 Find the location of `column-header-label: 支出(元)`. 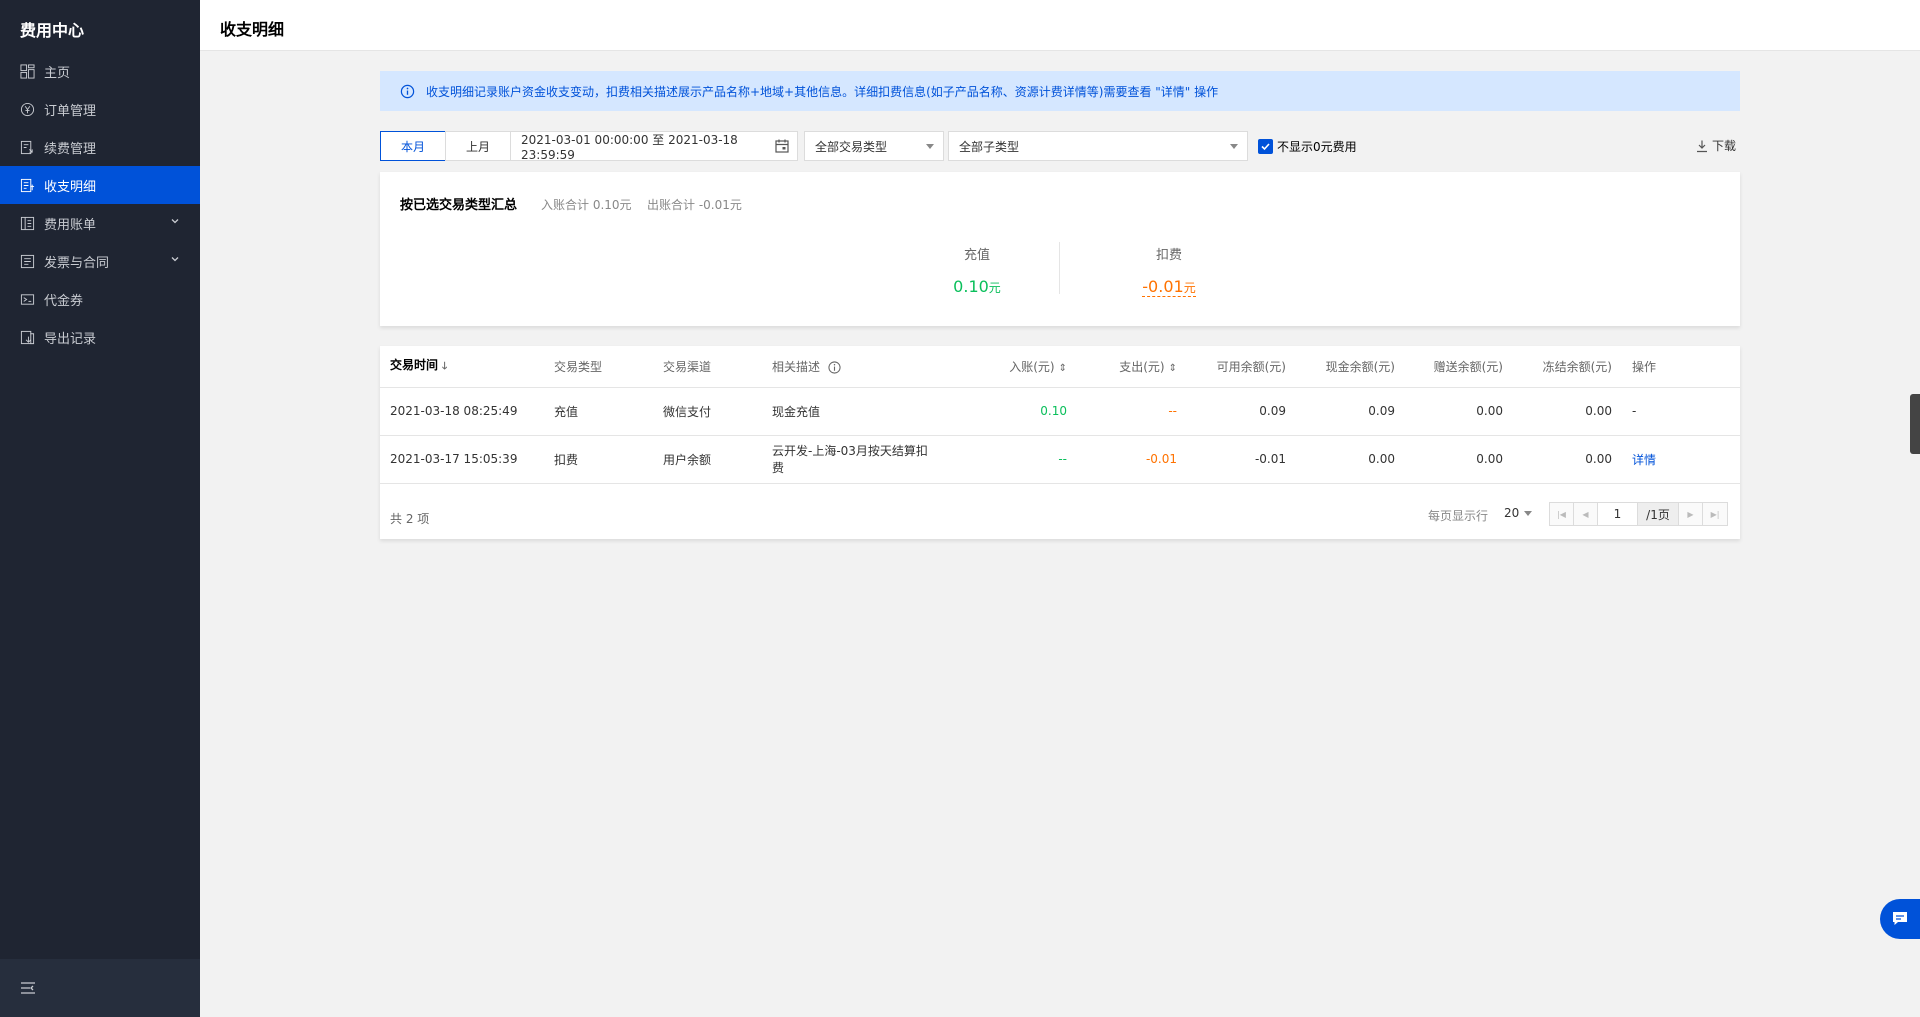

column-header-label: 支出(元) is located at coordinates (1142, 366).